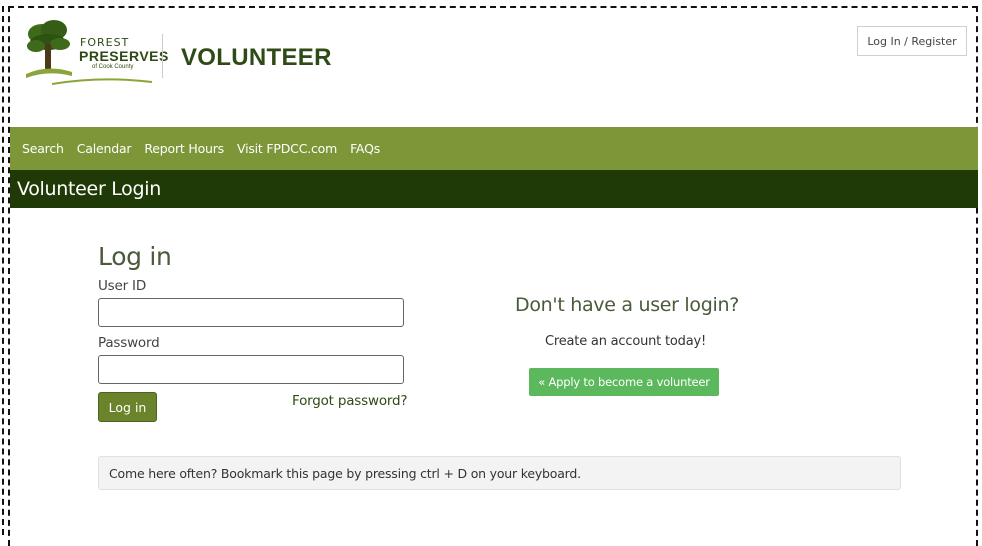 Image resolution: width=982 pixels, height=546 pixels. I want to click on signup-subtitle: Create an account today!, so click(625, 341).